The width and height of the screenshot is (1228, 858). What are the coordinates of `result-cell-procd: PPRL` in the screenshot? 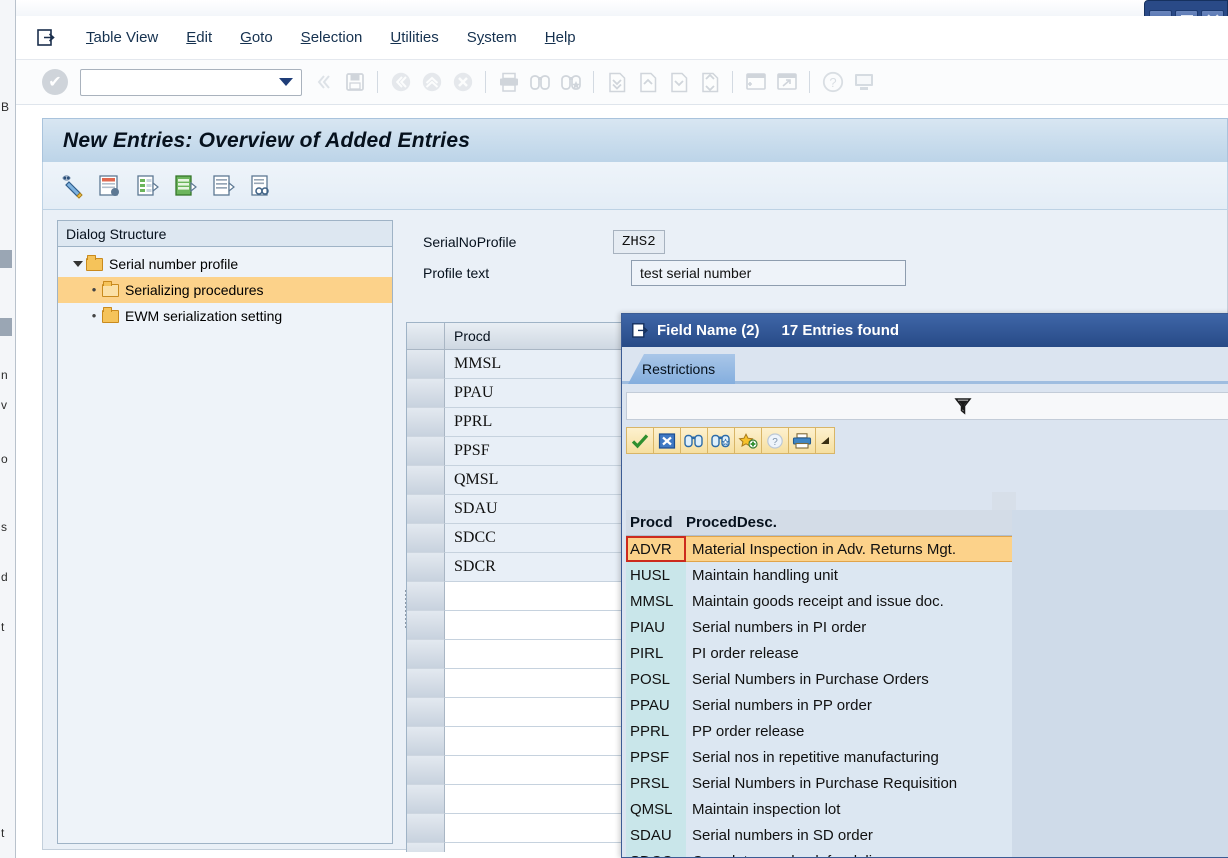 It's located at (656, 731).